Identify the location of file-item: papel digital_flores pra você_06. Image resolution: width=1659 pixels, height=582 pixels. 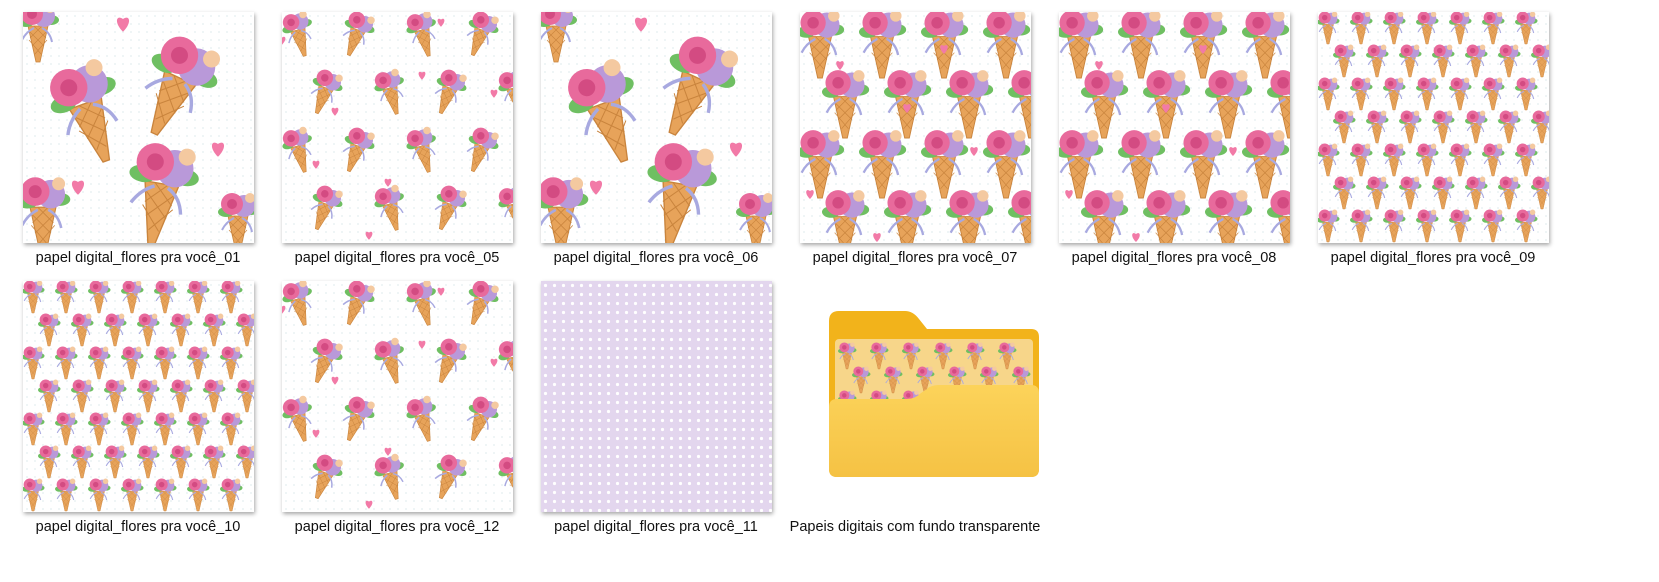
(656, 147).